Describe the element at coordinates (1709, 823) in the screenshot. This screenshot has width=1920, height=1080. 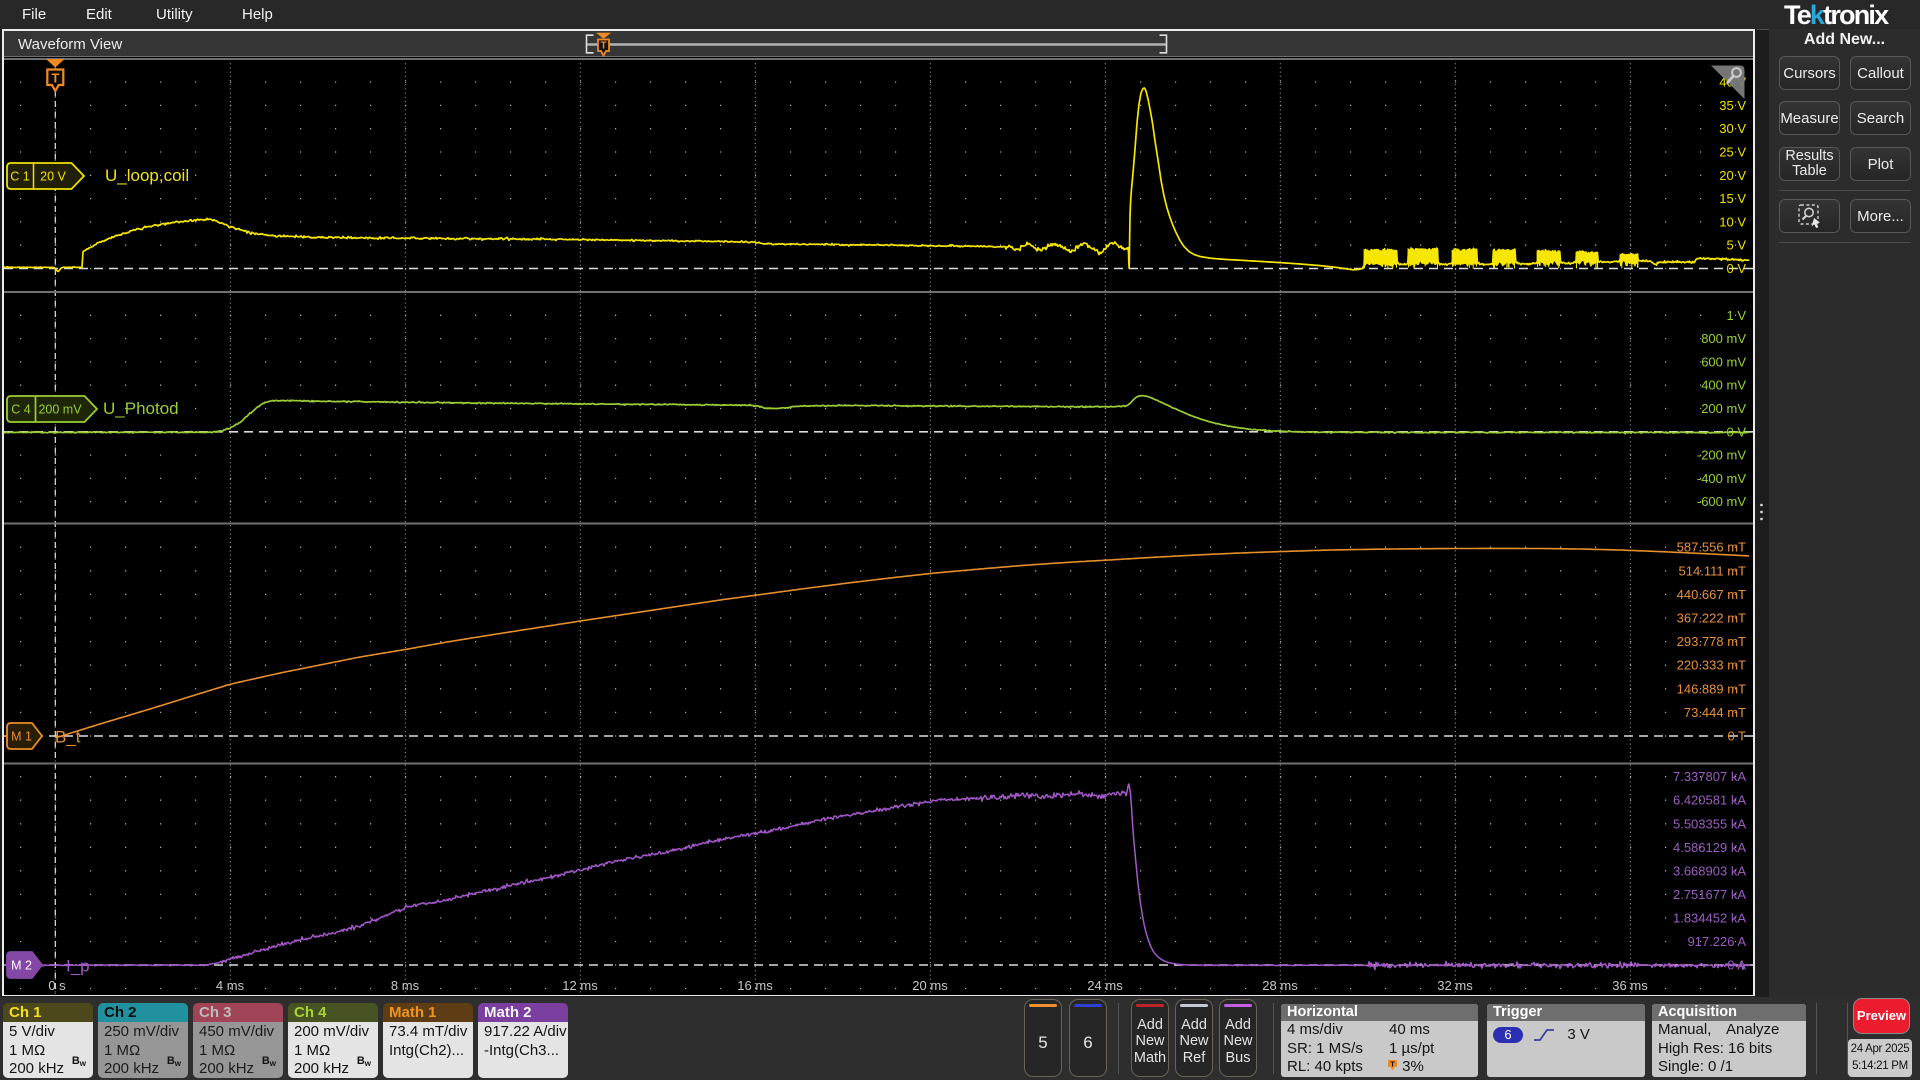
I see `svg-text: 5.503355 kA` at that location.